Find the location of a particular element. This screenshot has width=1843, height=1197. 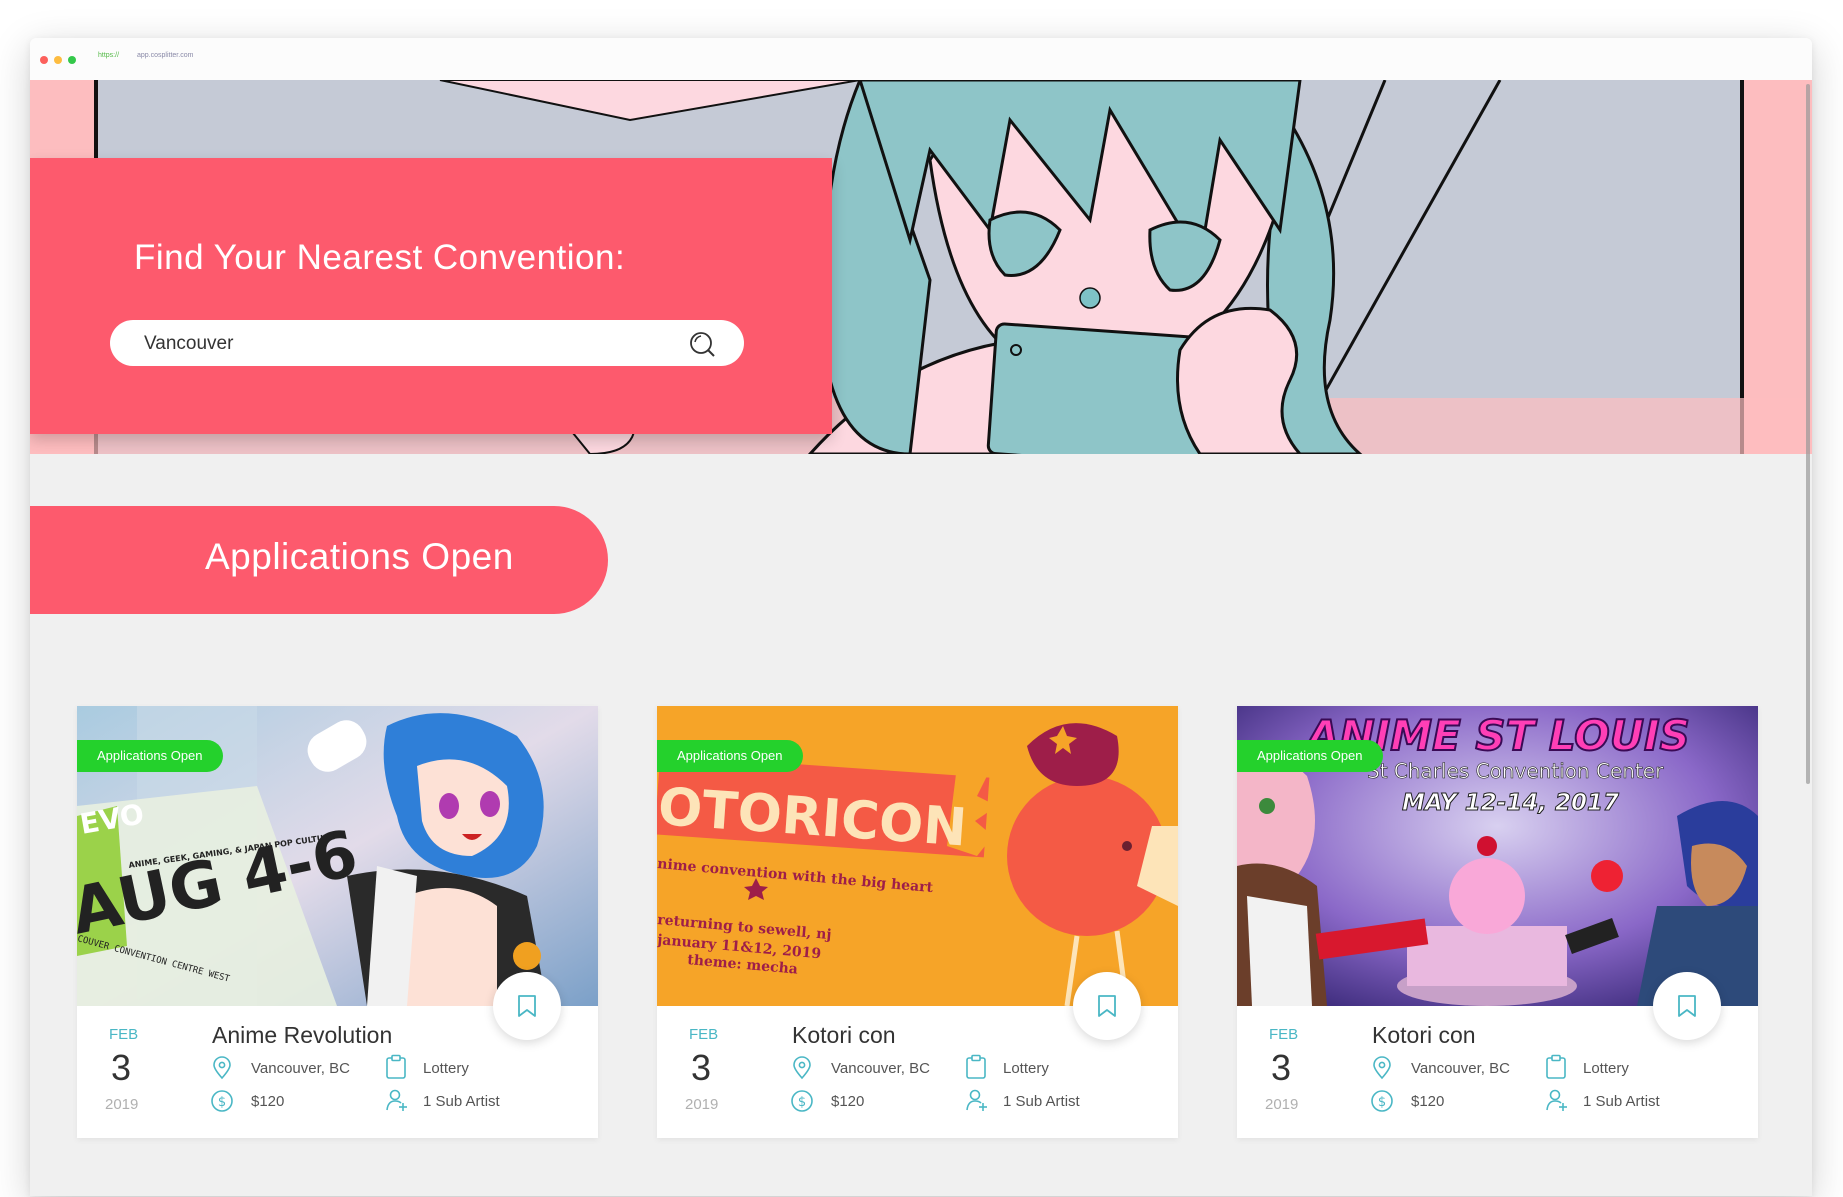

scrollbar is located at coordinates (1808, 434).